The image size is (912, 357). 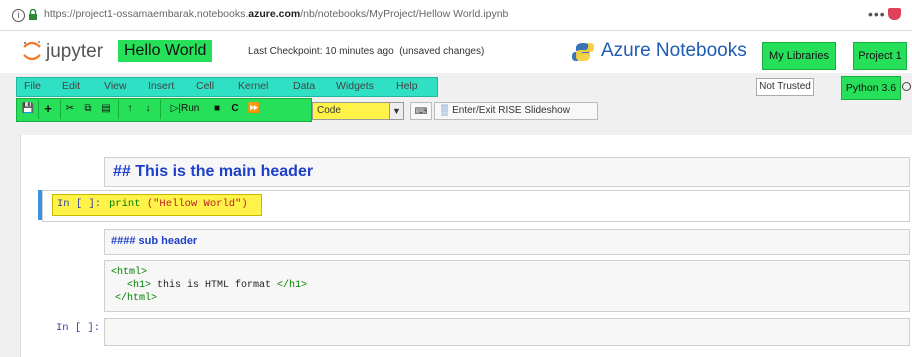 What do you see at coordinates (894, 14) in the screenshot?
I see `pocket-icon` at bounding box center [894, 14].